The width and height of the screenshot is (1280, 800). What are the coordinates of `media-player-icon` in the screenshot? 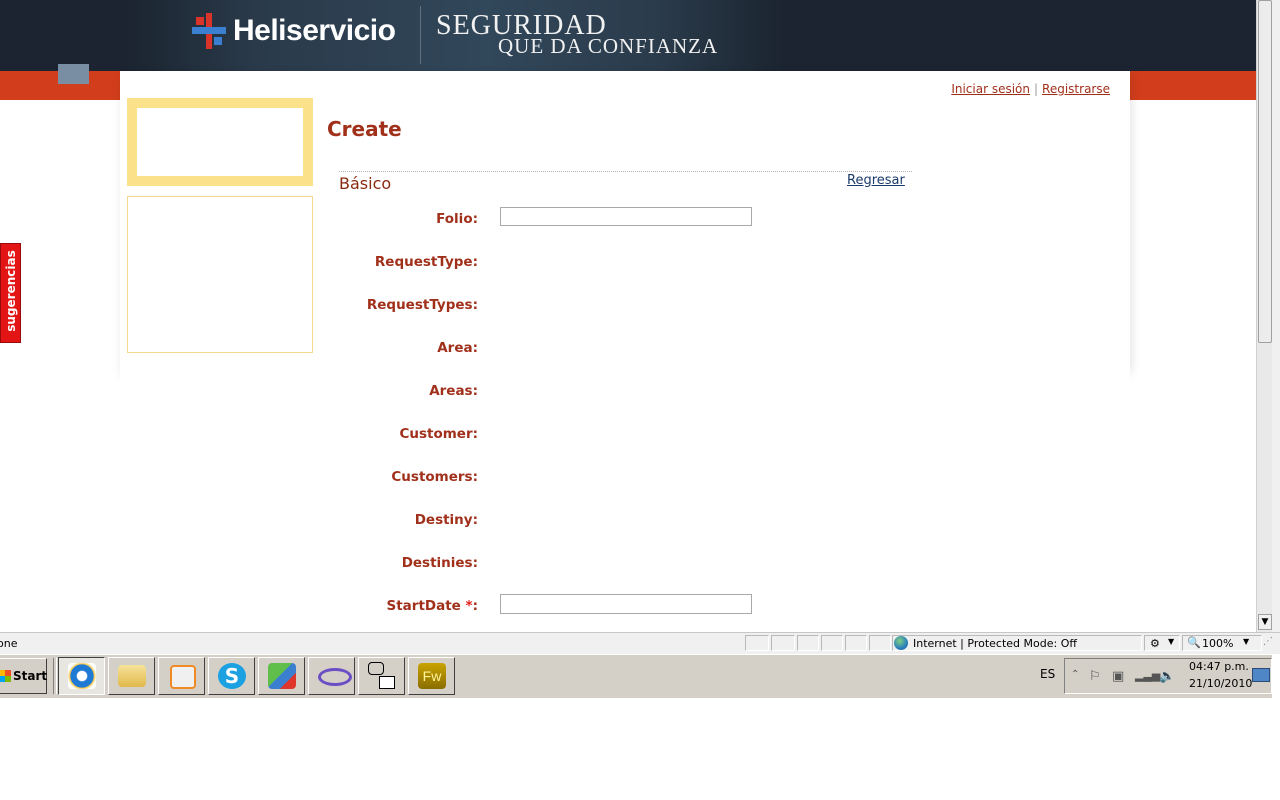 It's located at (183, 677).